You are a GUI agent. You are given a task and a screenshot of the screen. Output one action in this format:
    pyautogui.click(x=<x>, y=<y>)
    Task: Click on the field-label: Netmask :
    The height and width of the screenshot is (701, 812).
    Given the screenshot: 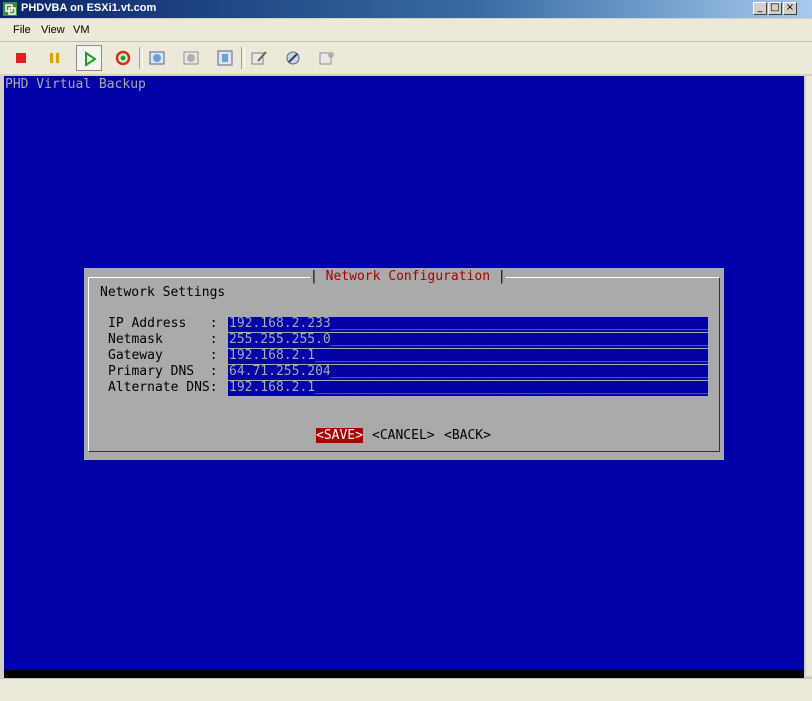 What is the action you would take?
    pyautogui.click(x=163, y=339)
    